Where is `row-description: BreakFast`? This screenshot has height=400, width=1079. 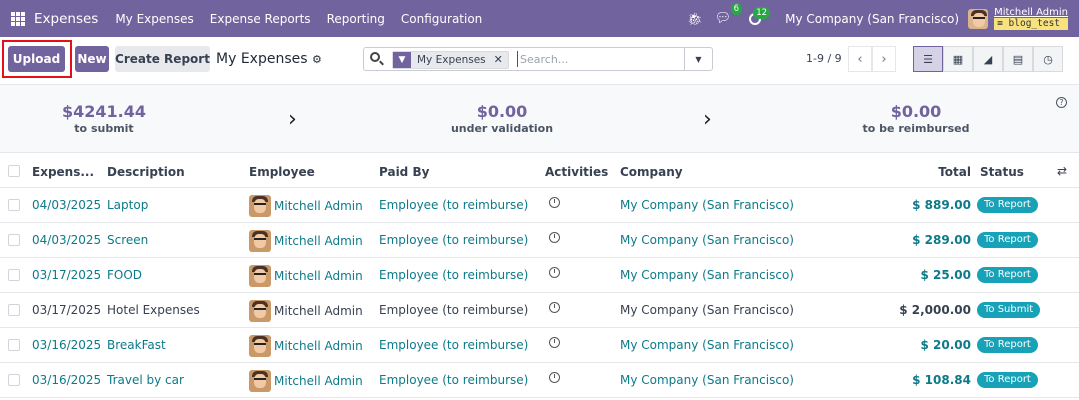
row-description: BreakFast is located at coordinates (136, 345).